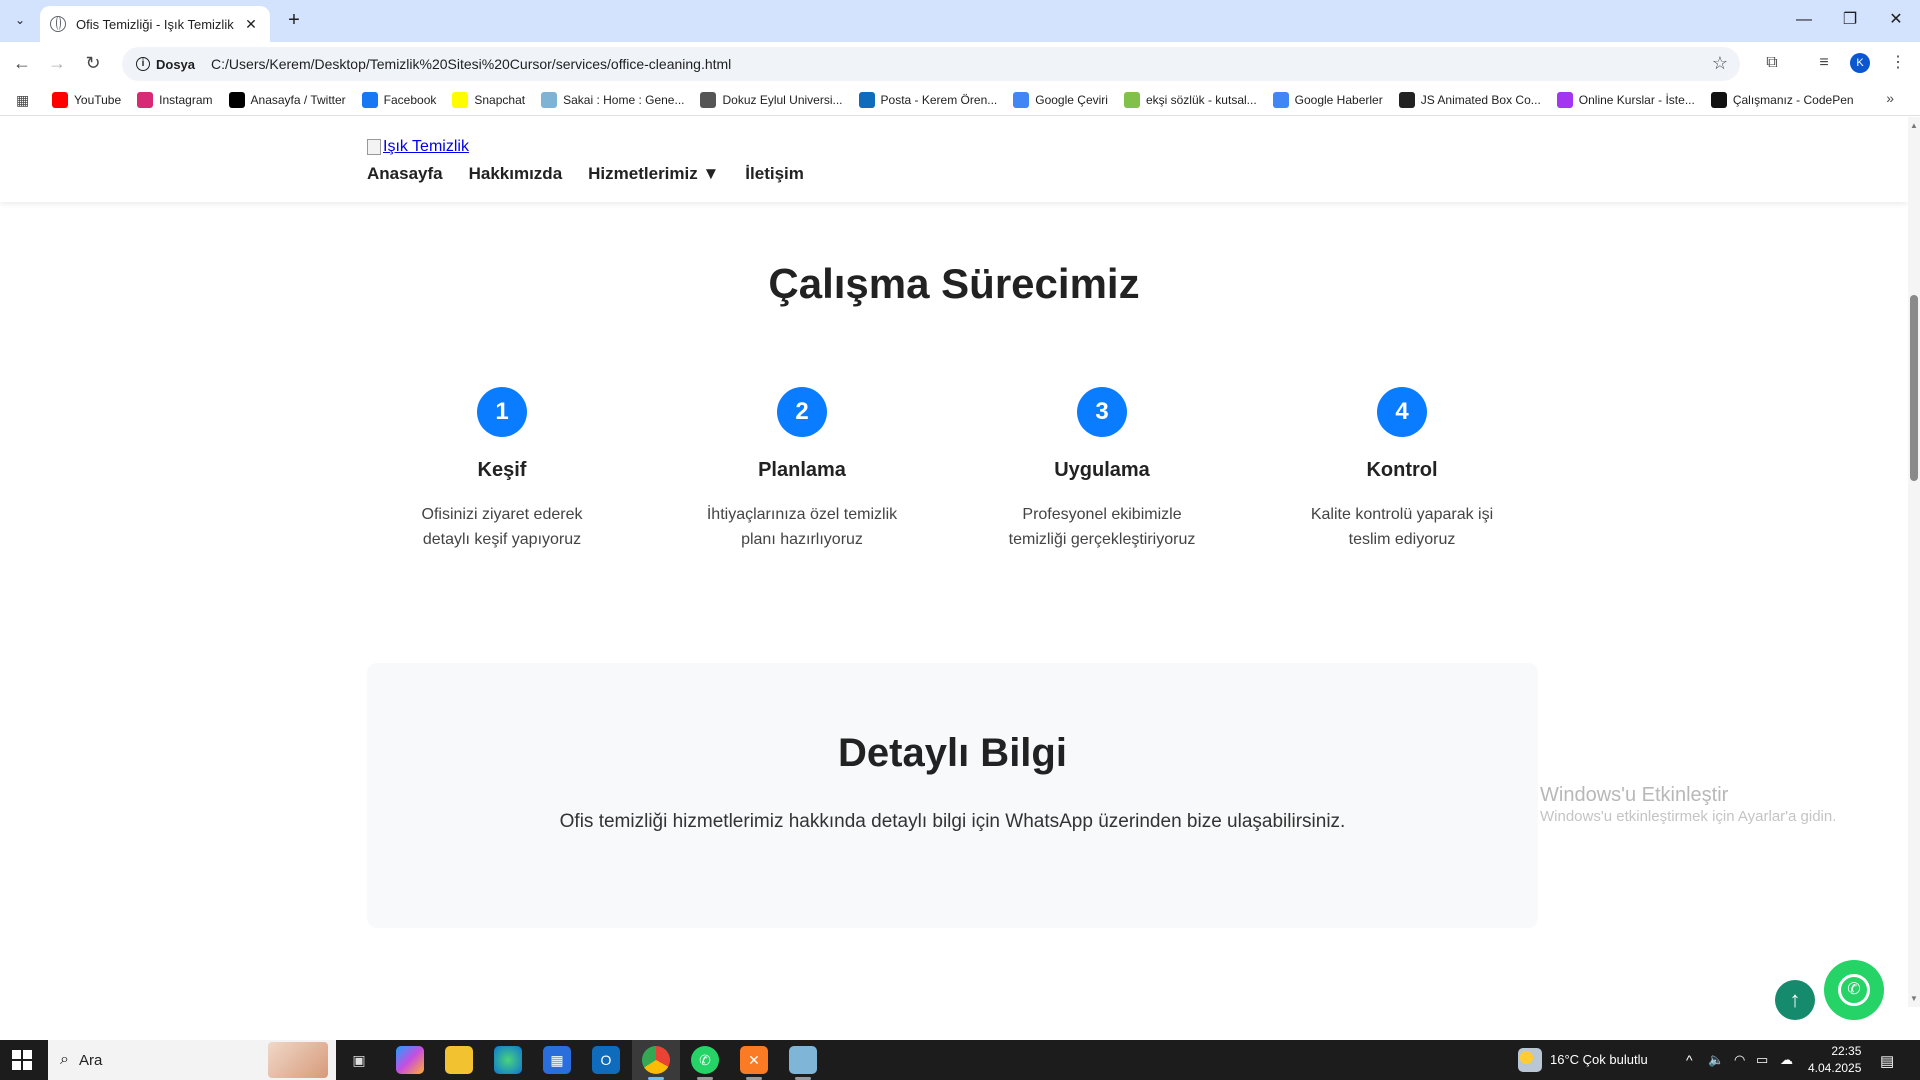  What do you see at coordinates (1689, 1060) in the screenshot?
I see `tray-overflow-chevron-icon: ^` at bounding box center [1689, 1060].